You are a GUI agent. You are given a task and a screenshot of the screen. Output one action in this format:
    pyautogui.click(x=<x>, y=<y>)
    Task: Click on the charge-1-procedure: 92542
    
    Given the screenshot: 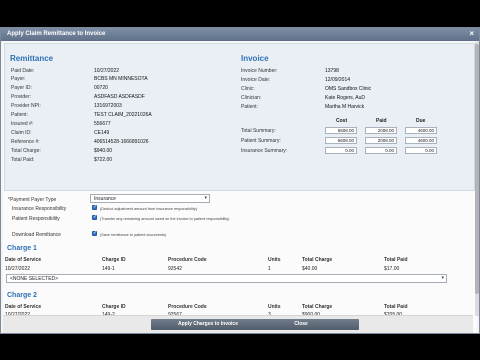 What is the action you would take?
    pyautogui.click(x=175, y=269)
    